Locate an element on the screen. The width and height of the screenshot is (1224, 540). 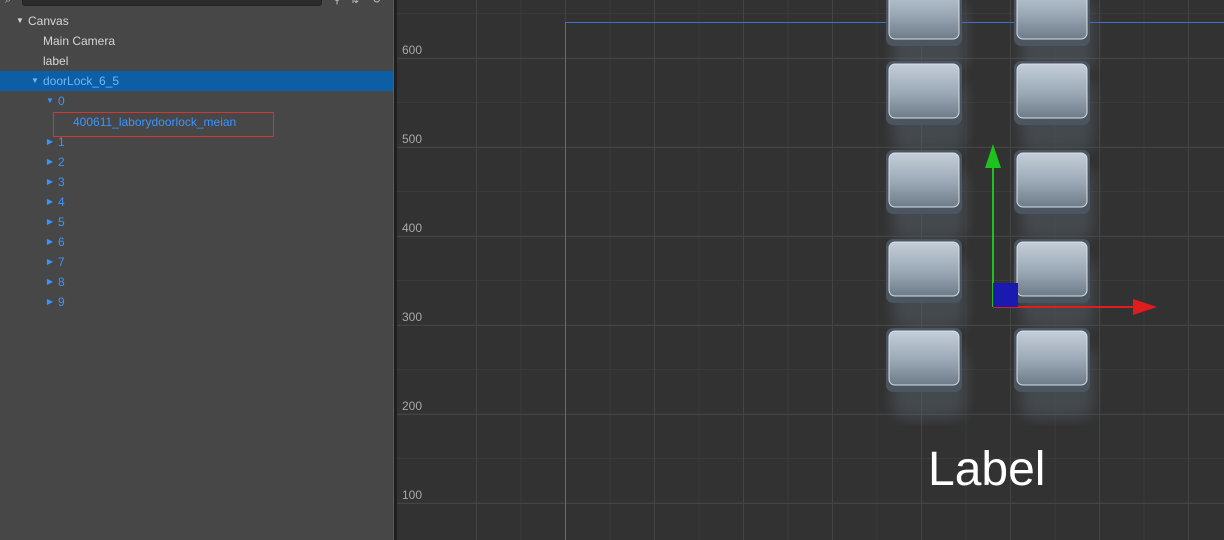
tree-item-label: 6 is located at coordinates (61, 242).